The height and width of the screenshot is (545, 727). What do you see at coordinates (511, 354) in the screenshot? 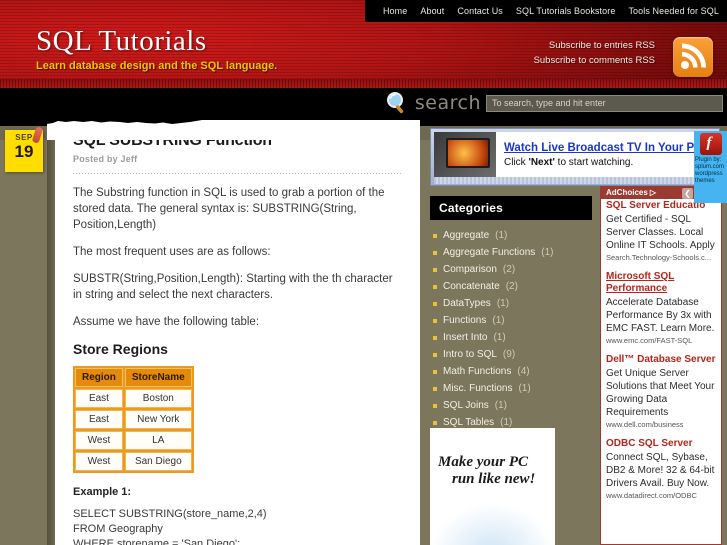
I see `sidebar-item-intro-to-sql: Intro to SQL (9)` at bounding box center [511, 354].